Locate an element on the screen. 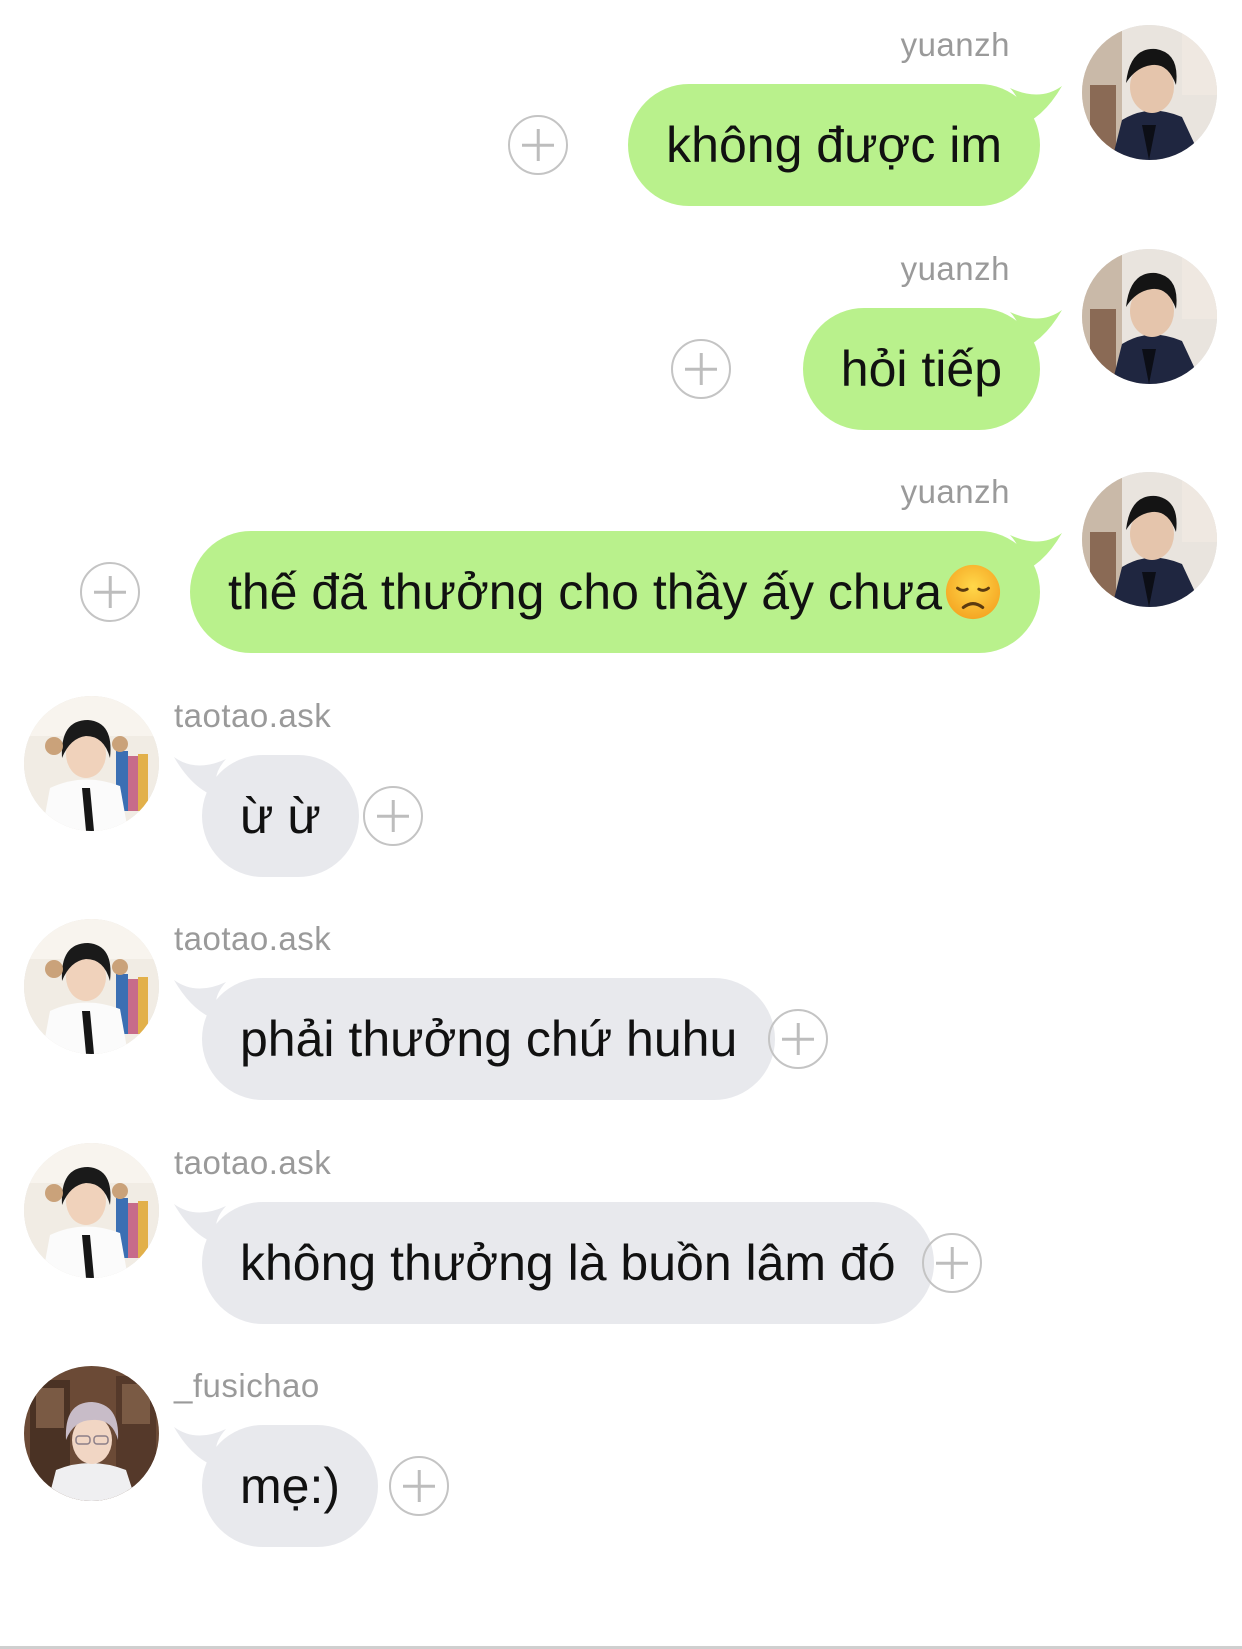 The height and width of the screenshot is (1649, 1242). message-row: yuanzh thế đã thưởng cho thầy ấy chưa is located at coordinates (621, 559).